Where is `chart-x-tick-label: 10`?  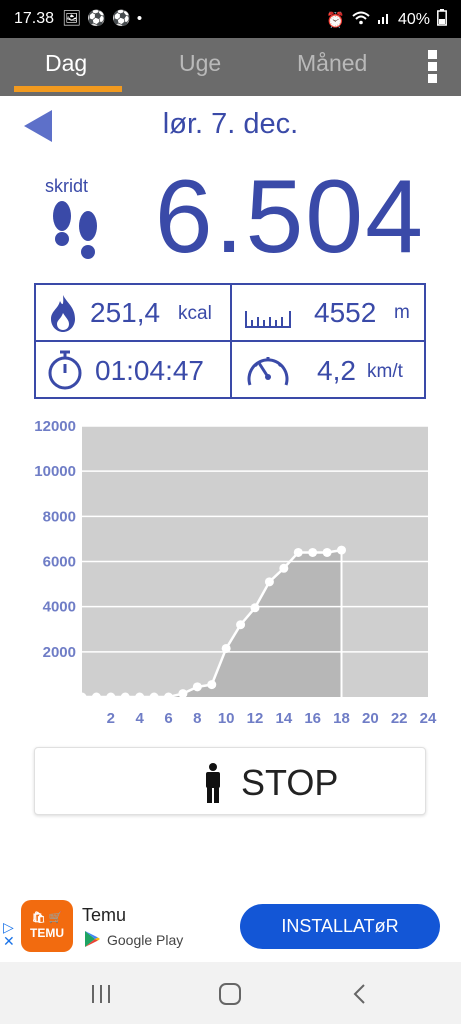 chart-x-tick-label: 10 is located at coordinates (226, 718).